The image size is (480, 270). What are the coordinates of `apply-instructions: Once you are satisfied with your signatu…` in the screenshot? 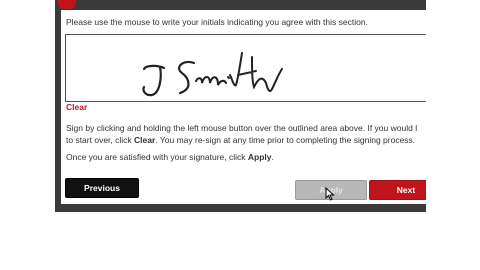 It's located at (170, 157).